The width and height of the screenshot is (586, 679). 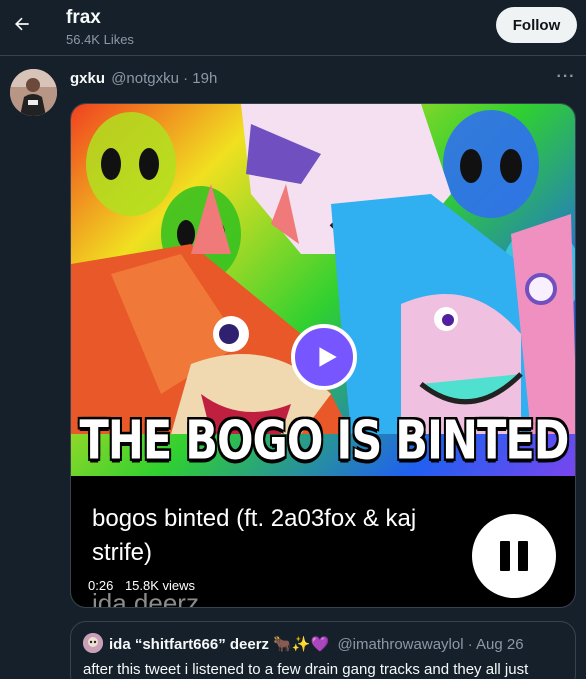 I want to click on pause-bar-right, so click(x=523, y=556).